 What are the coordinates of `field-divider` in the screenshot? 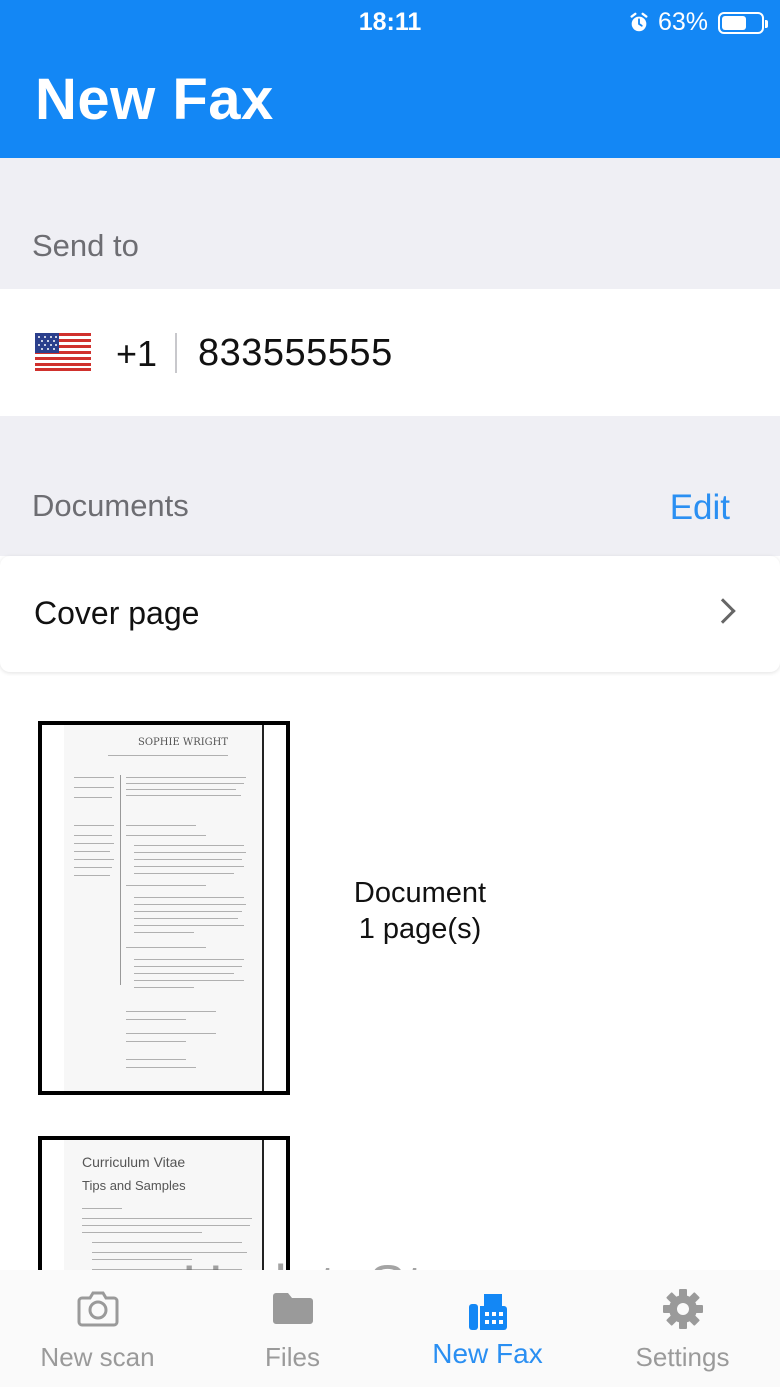 It's located at (176, 353).